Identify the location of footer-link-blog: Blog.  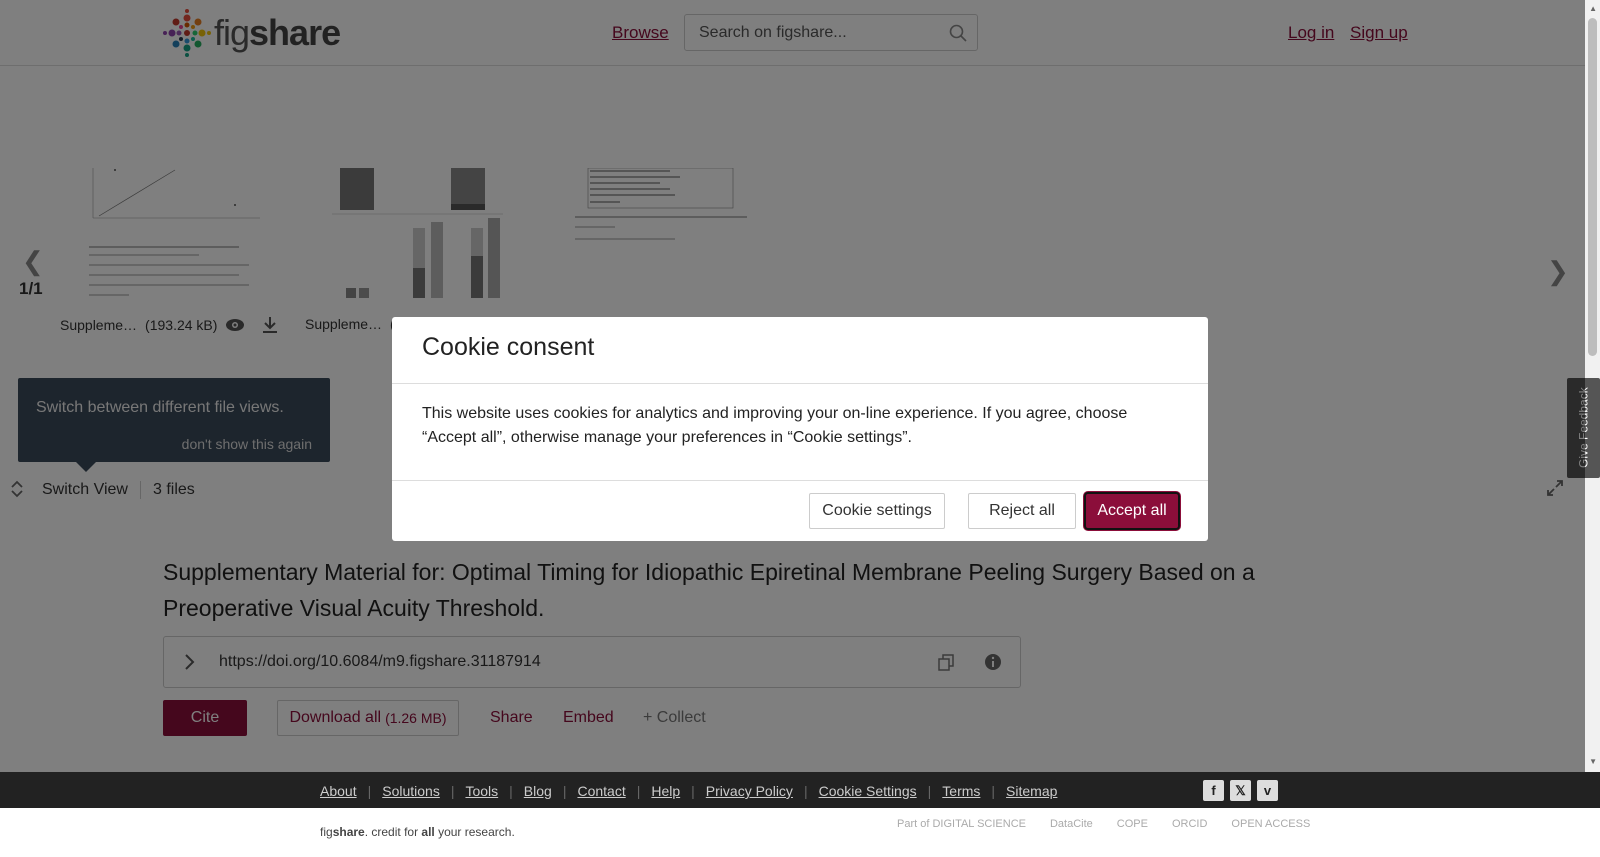
(538, 791).